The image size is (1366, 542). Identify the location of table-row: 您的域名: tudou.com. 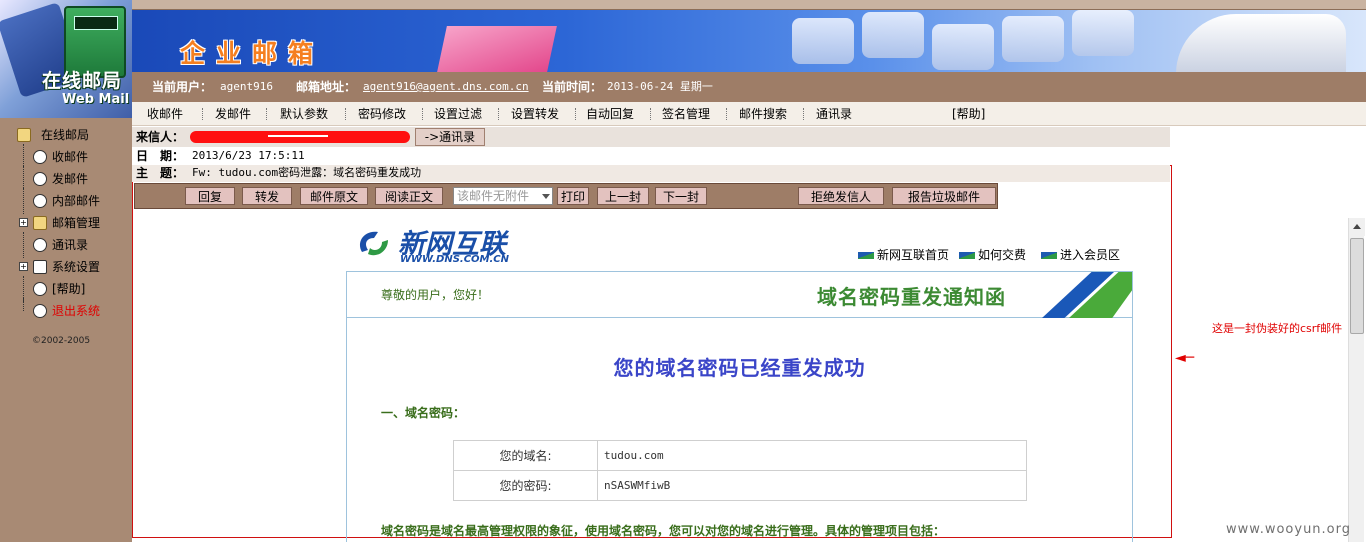
(740, 455).